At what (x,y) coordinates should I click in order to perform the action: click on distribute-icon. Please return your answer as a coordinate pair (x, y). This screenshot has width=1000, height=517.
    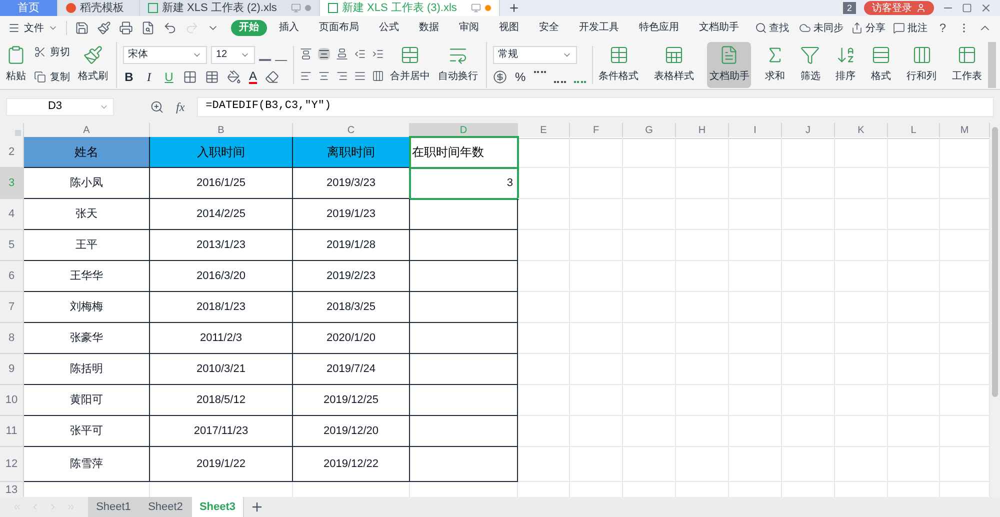
    Looking at the image, I should click on (378, 76).